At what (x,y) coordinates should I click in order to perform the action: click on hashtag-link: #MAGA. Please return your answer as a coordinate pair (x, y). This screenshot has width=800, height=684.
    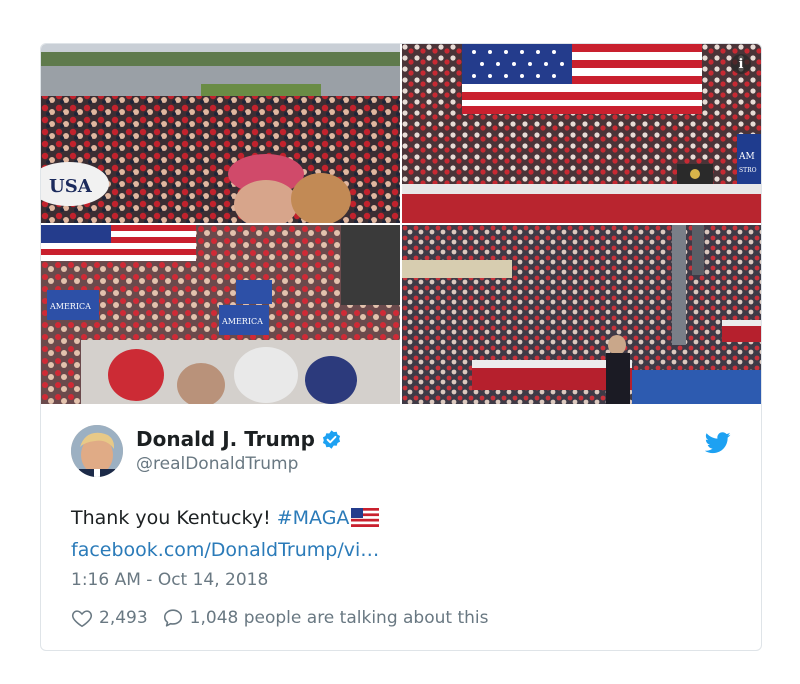
    Looking at the image, I should click on (313, 518).